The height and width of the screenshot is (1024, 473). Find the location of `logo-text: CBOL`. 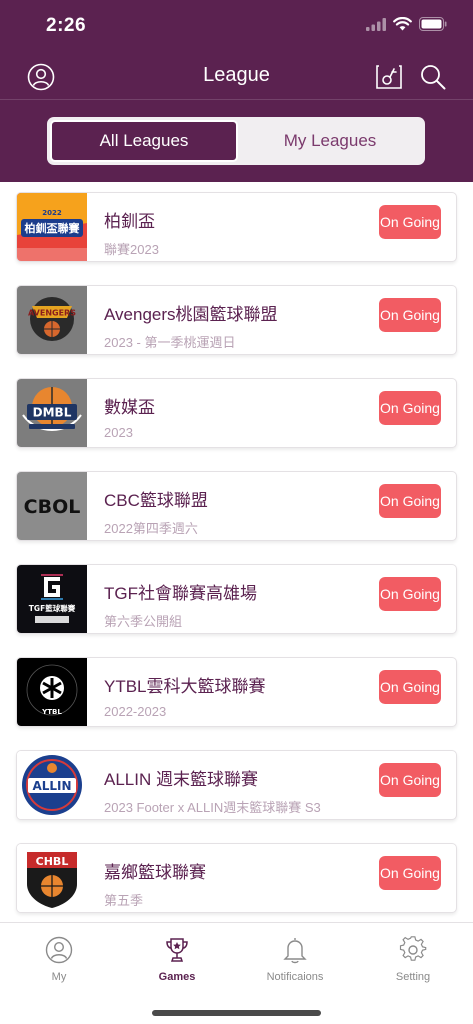

logo-text: CBOL is located at coordinates (52, 507).